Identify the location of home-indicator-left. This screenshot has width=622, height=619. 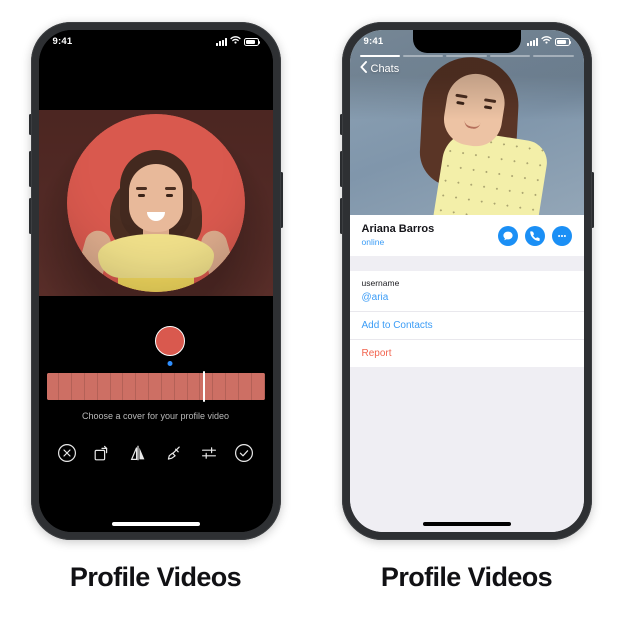
(155, 524).